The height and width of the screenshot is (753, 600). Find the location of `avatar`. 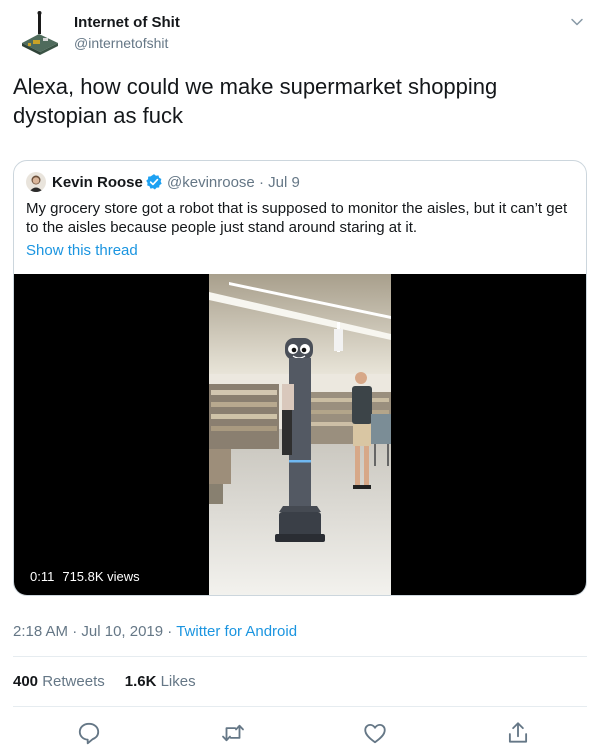

avatar is located at coordinates (40, 34).